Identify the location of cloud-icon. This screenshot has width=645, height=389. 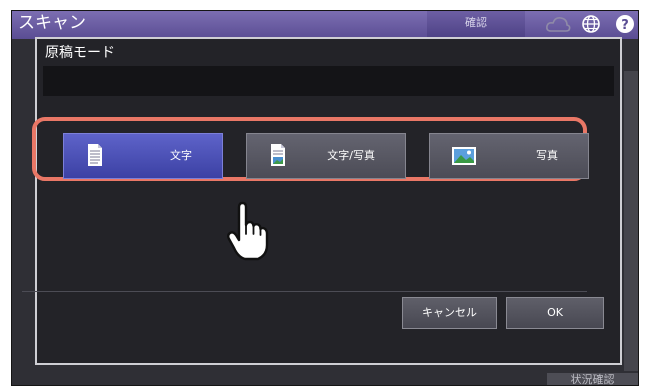
(558, 24).